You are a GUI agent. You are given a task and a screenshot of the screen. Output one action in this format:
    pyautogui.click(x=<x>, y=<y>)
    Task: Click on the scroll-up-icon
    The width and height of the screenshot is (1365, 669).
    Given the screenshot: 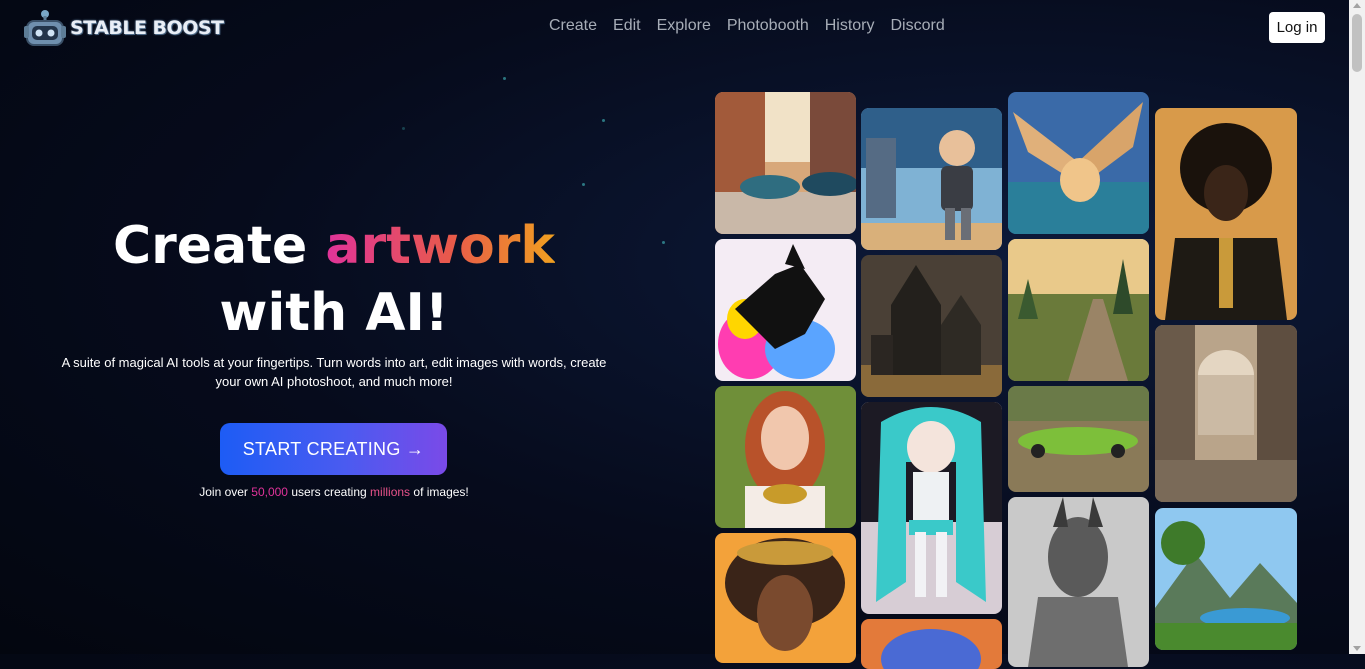 What is the action you would take?
    pyautogui.click(x=1357, y=5)
    